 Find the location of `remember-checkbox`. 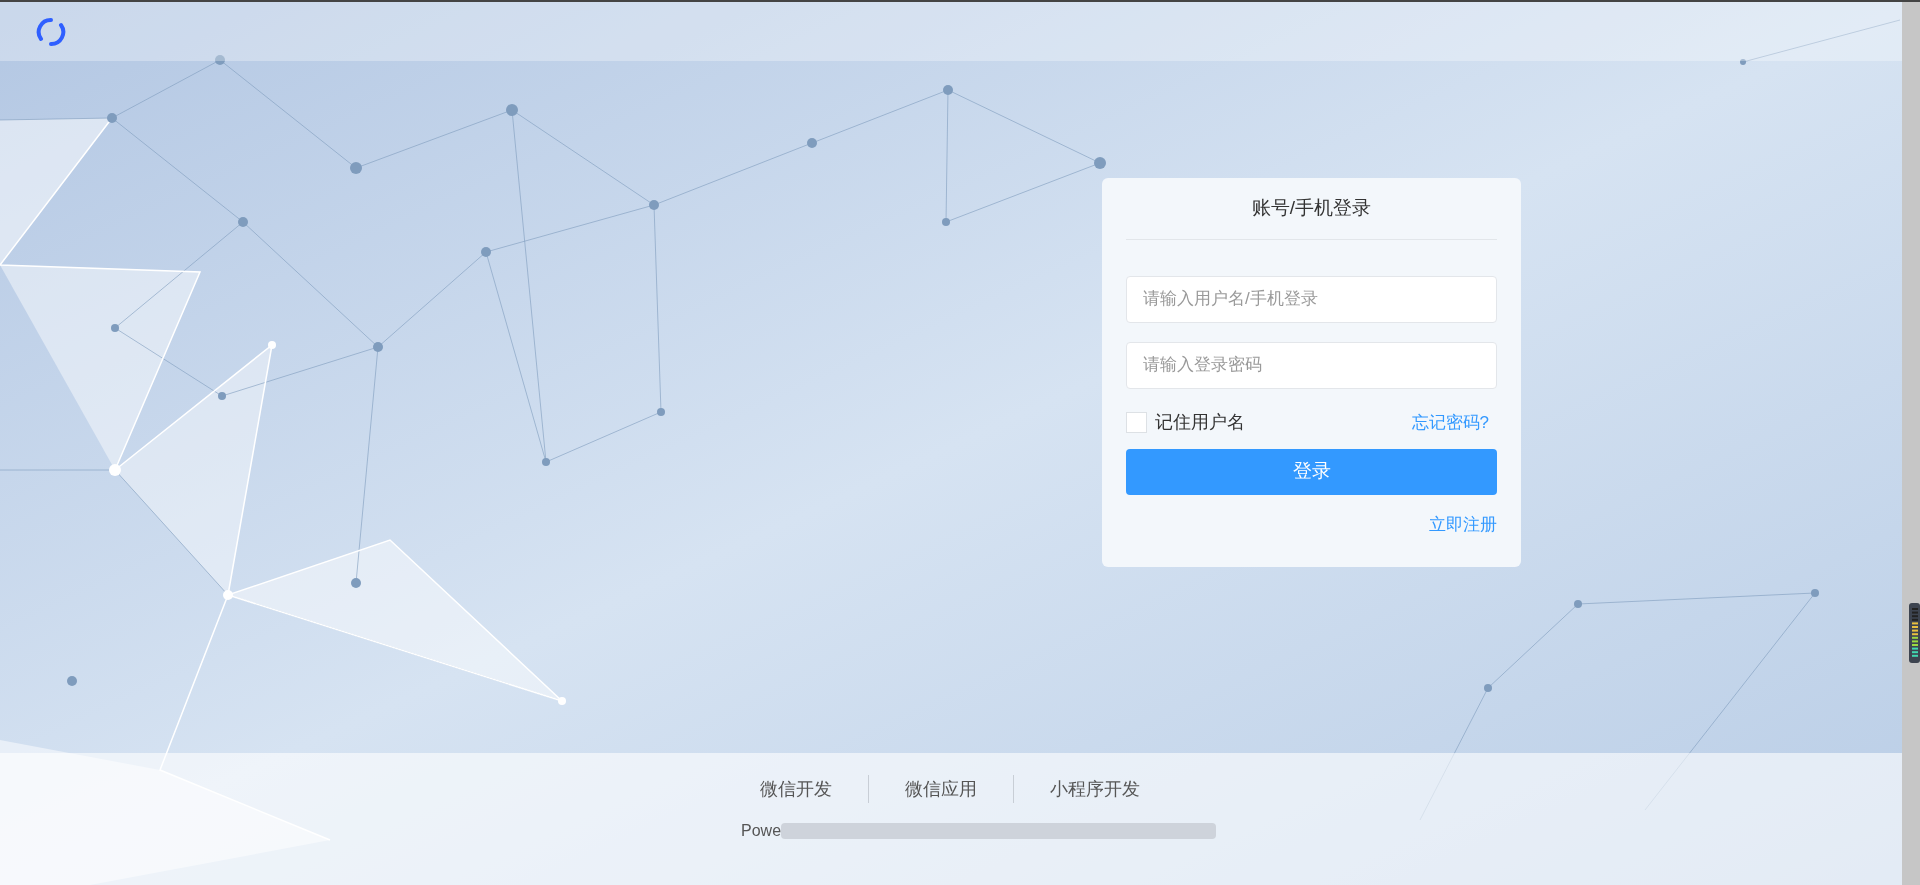

remember-checkbox is located at coordinates (1136, 422).